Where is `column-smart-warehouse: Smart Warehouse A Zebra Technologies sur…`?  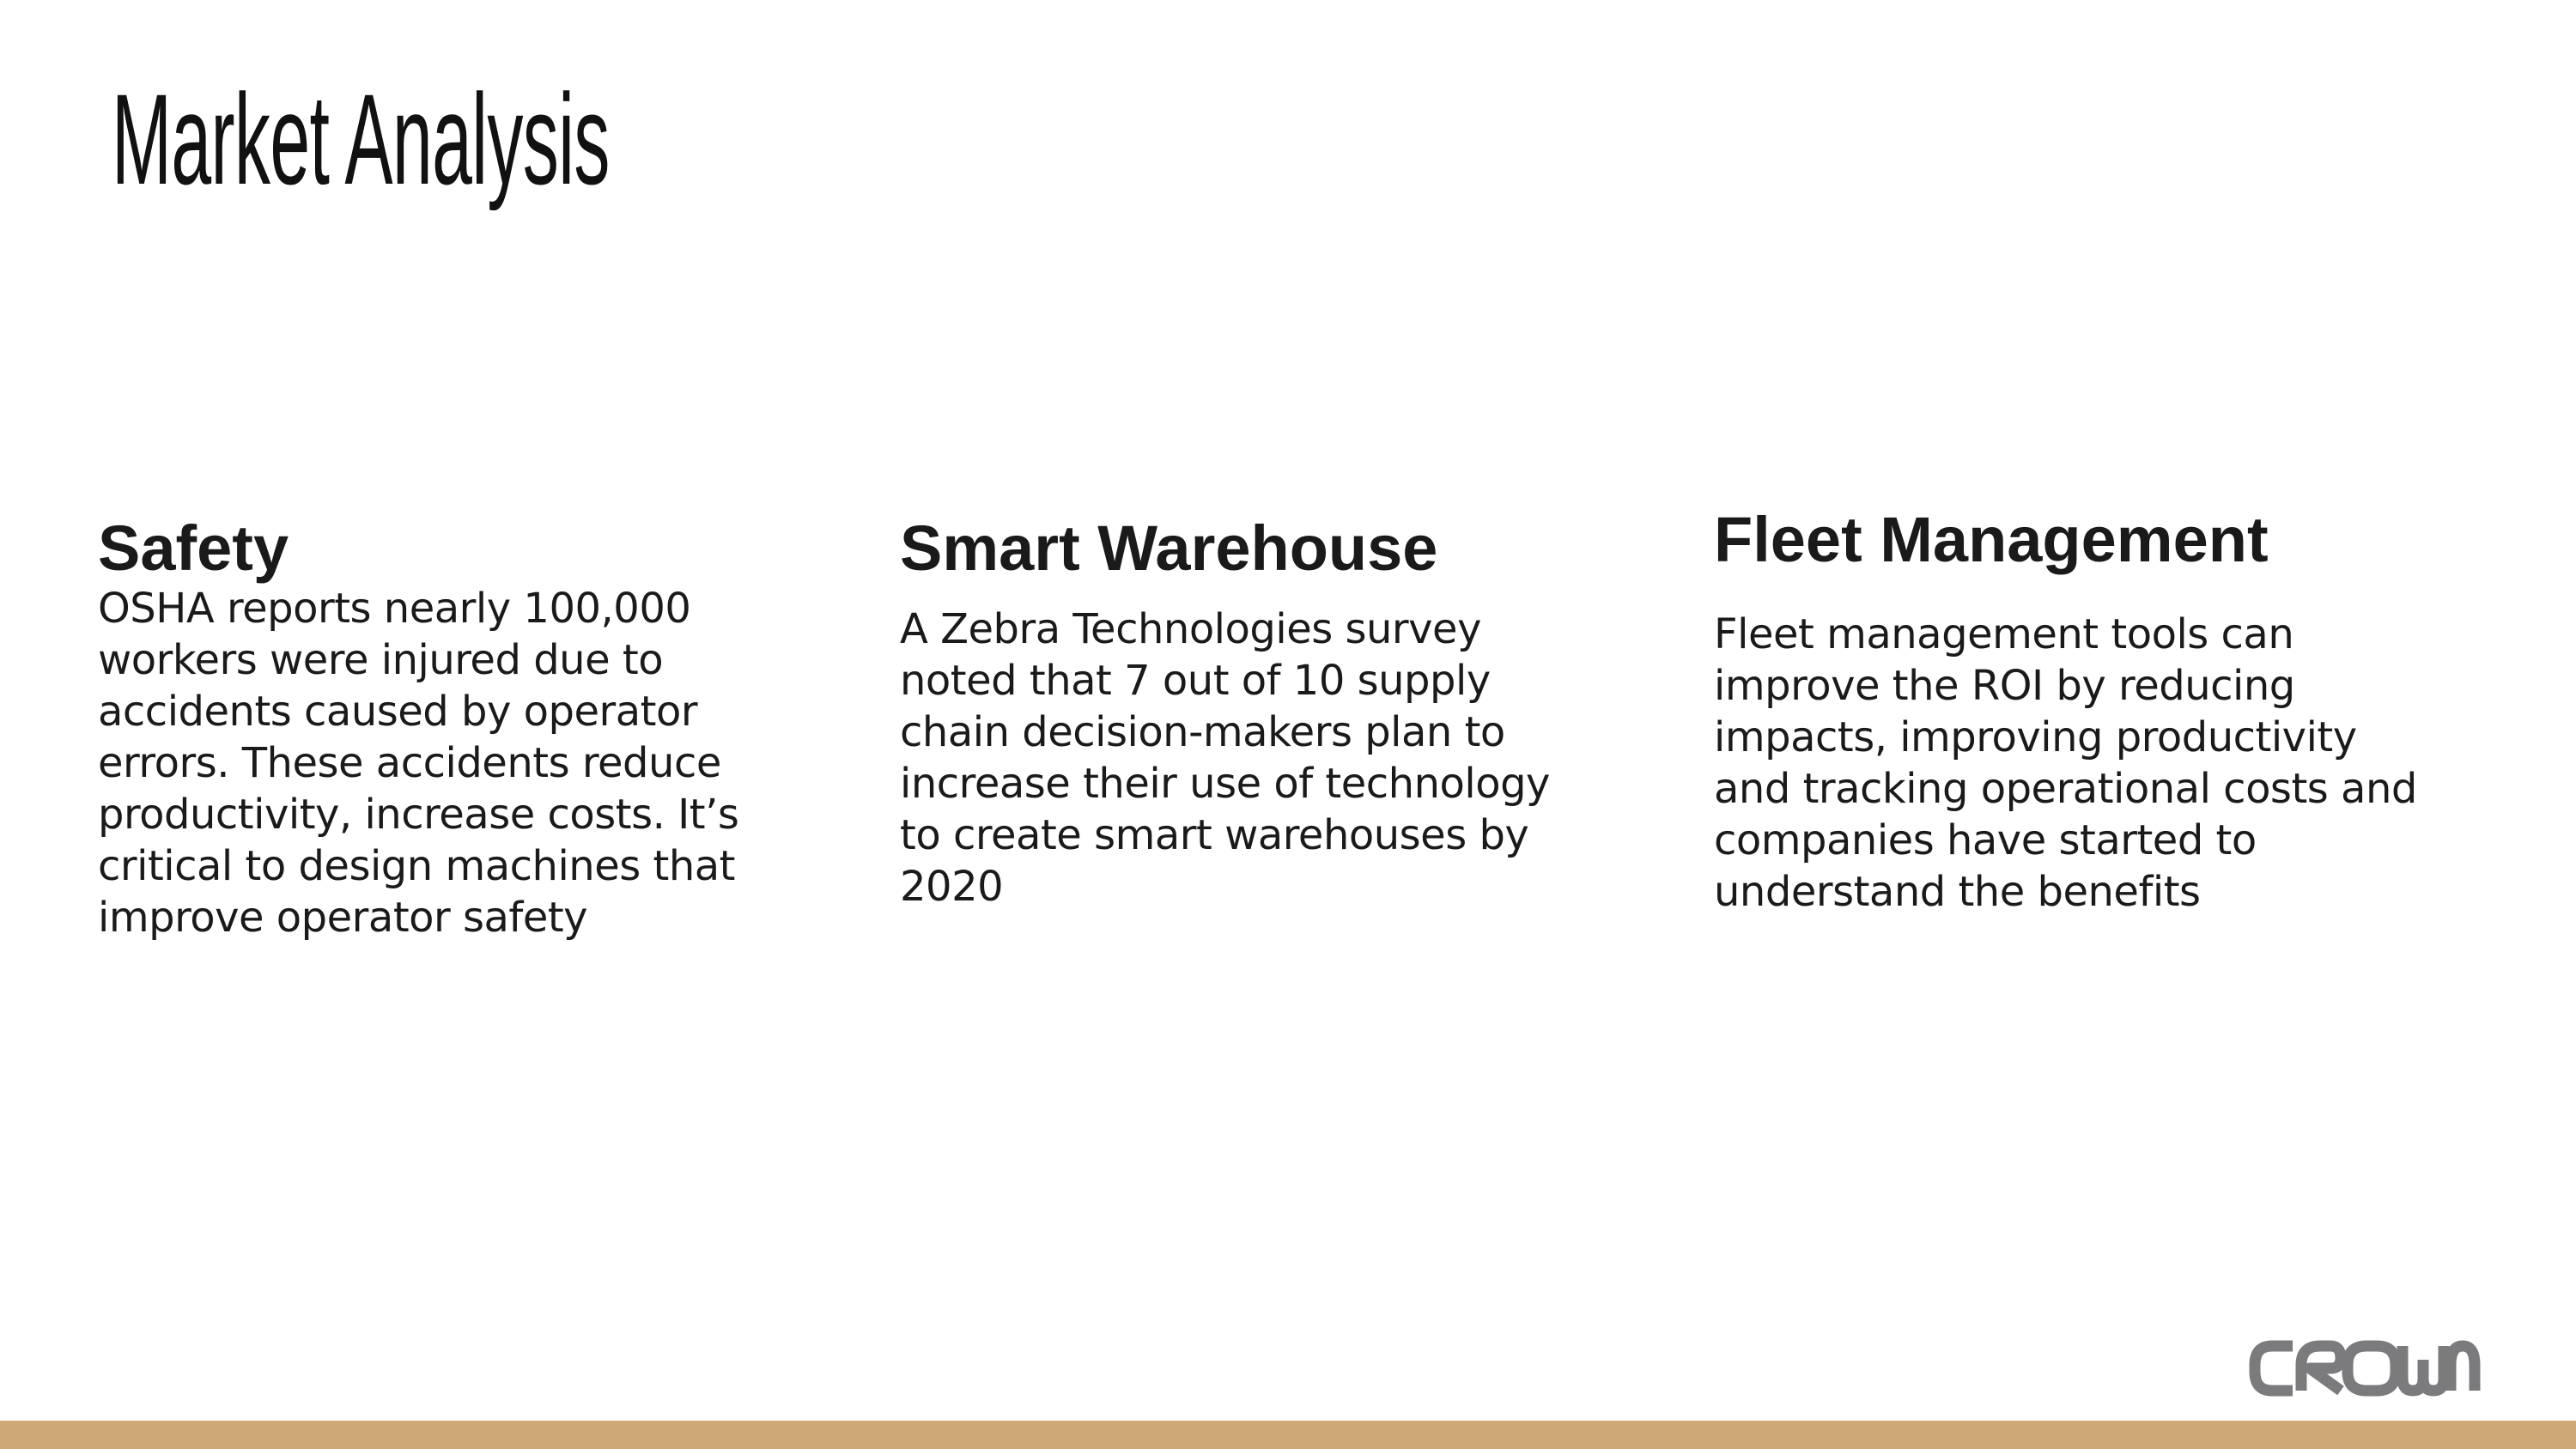
column-smart-warehouse: Smart Warehouse A Zebra Technologies sur… is located at coordinates (1226, 712).